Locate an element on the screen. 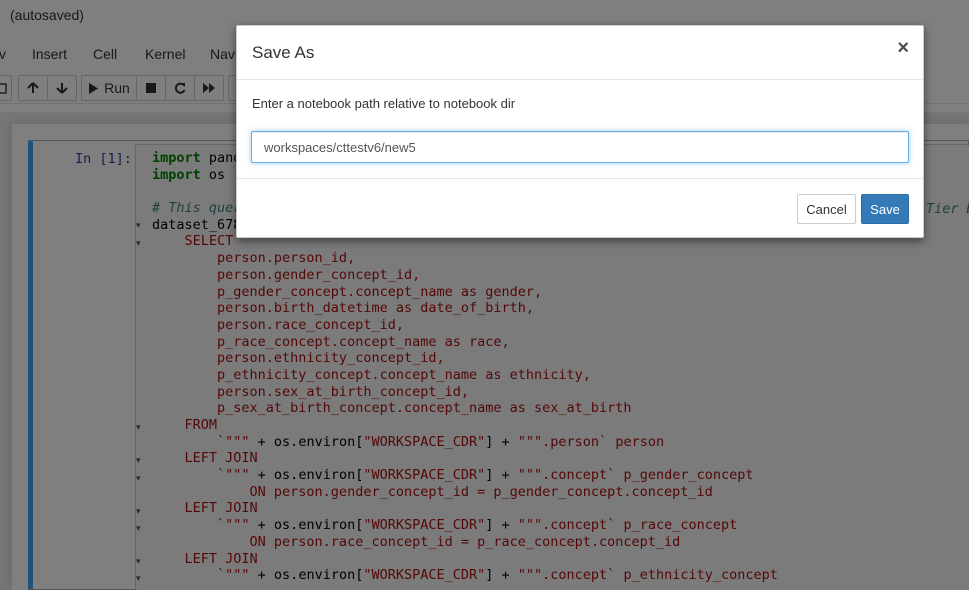 Image resolution: width=969 pixels, height=590 pixels. dialog-footer: Cancel Save is located at coordinates (580, 208).